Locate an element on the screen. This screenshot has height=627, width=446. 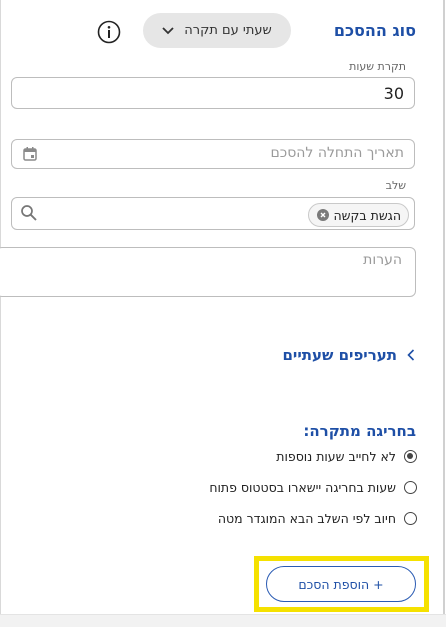
stage-label: שלב is located at coordinates (395, 185).